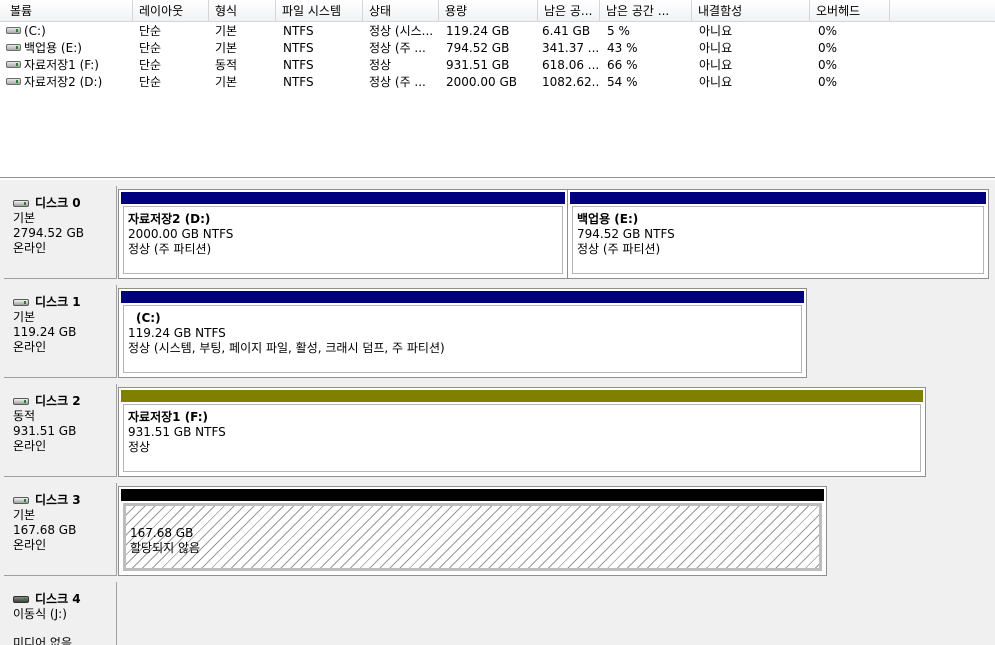 This screenshot has width=995, height=645. What do you see at coordinates (319, 11) in the screenshot?
I see `column-header-file-system: 파일 시스템` at bounding box center [319, 11].